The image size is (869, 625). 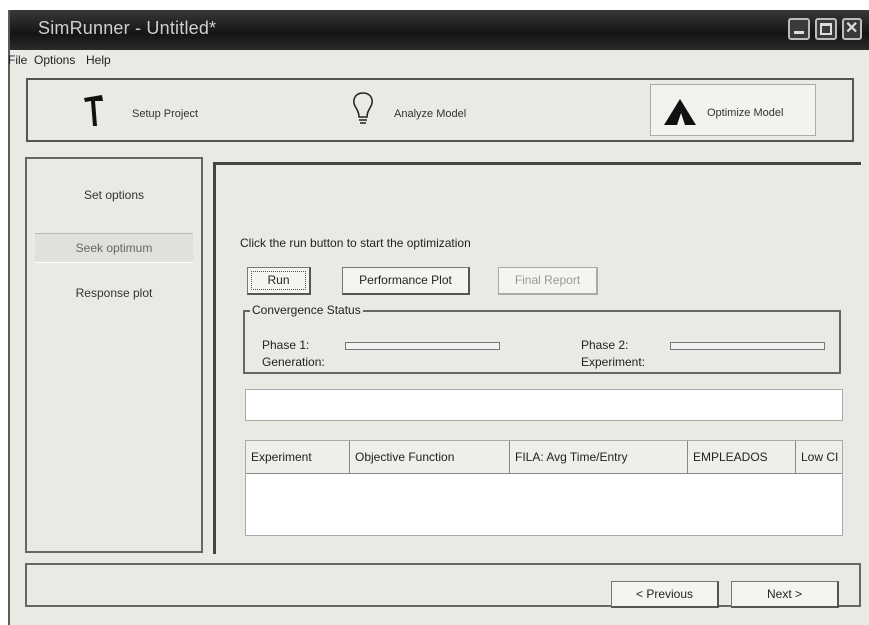 I want to click on phase1-label: Phase 1:, so click(x=286, y=345).